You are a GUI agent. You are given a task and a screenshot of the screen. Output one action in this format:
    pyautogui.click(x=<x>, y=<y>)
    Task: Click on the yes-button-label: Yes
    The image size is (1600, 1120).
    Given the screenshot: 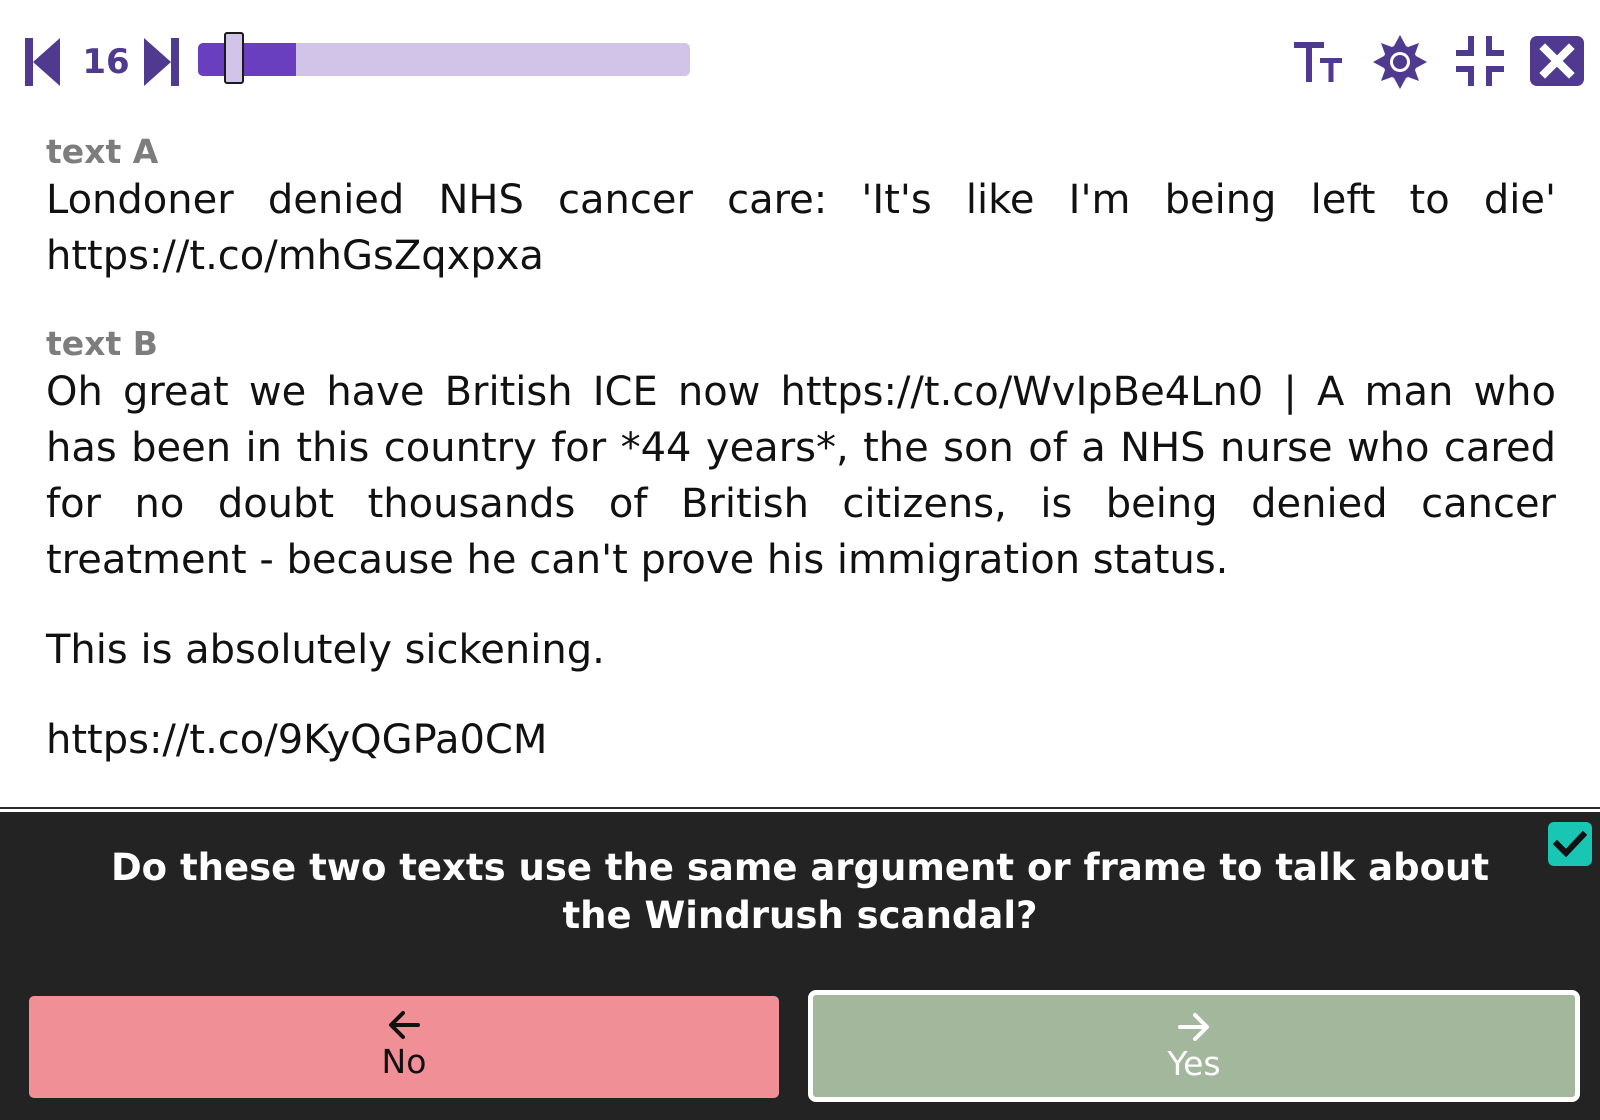 What is the action you would take?
    pyautogui.click(x=1194, y=1063)
    